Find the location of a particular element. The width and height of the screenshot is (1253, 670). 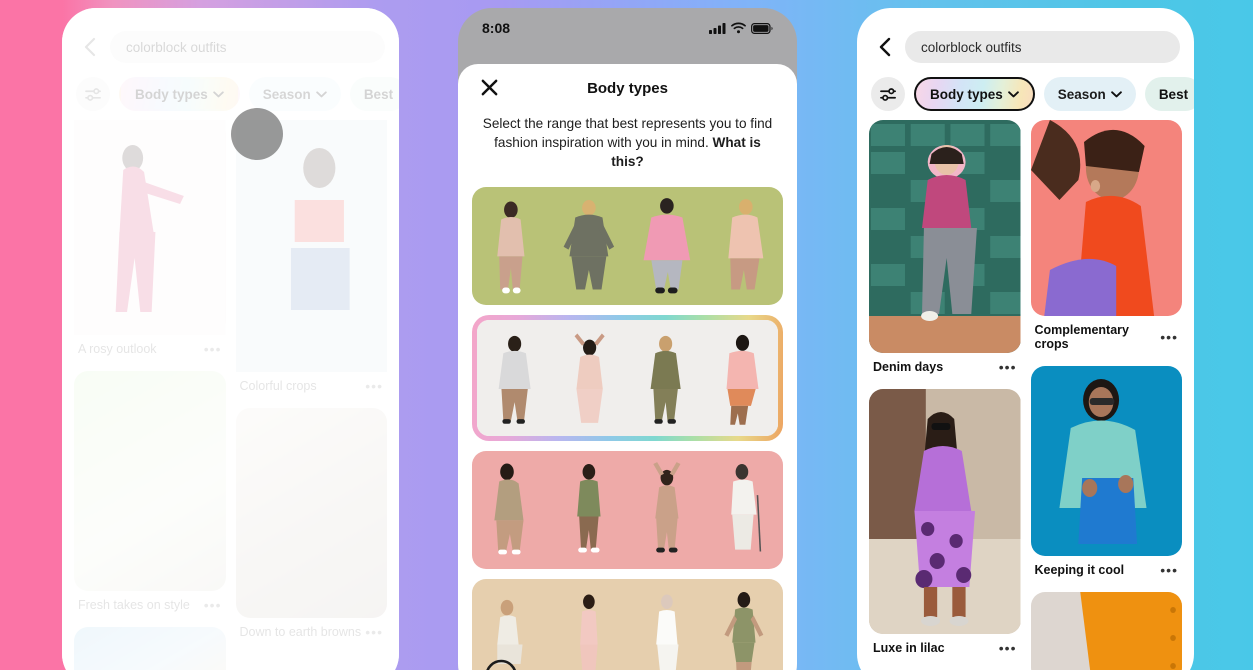

pin-card: Colorful crops ••• is located at coordinates (311, 261).